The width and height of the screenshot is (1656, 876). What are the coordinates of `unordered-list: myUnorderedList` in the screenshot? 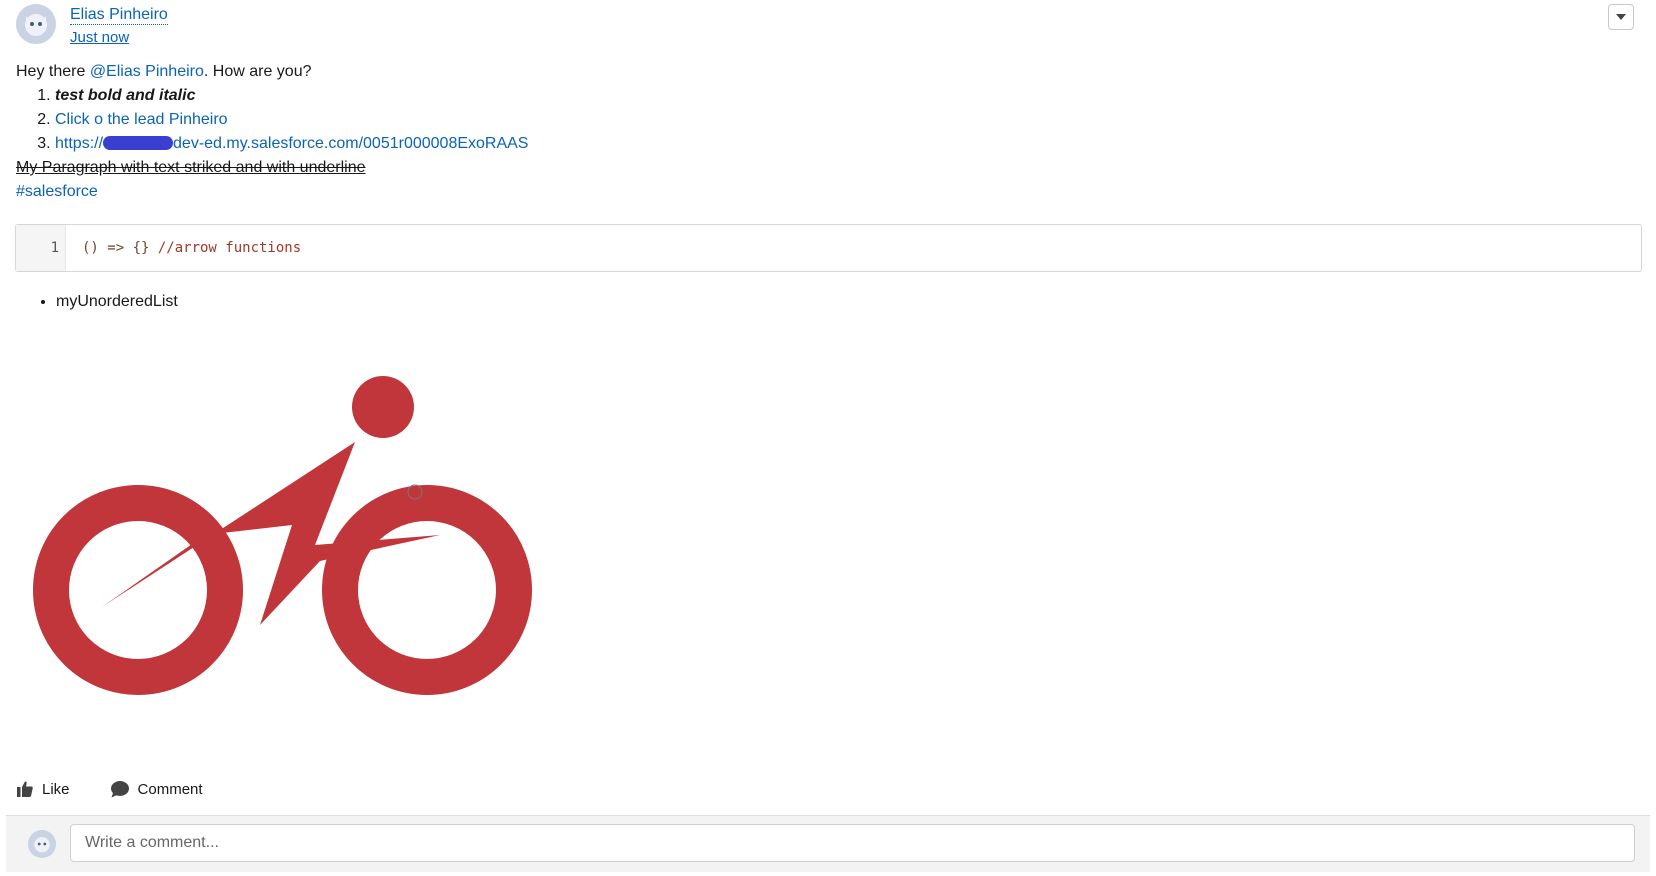 It's located at (89, 302).